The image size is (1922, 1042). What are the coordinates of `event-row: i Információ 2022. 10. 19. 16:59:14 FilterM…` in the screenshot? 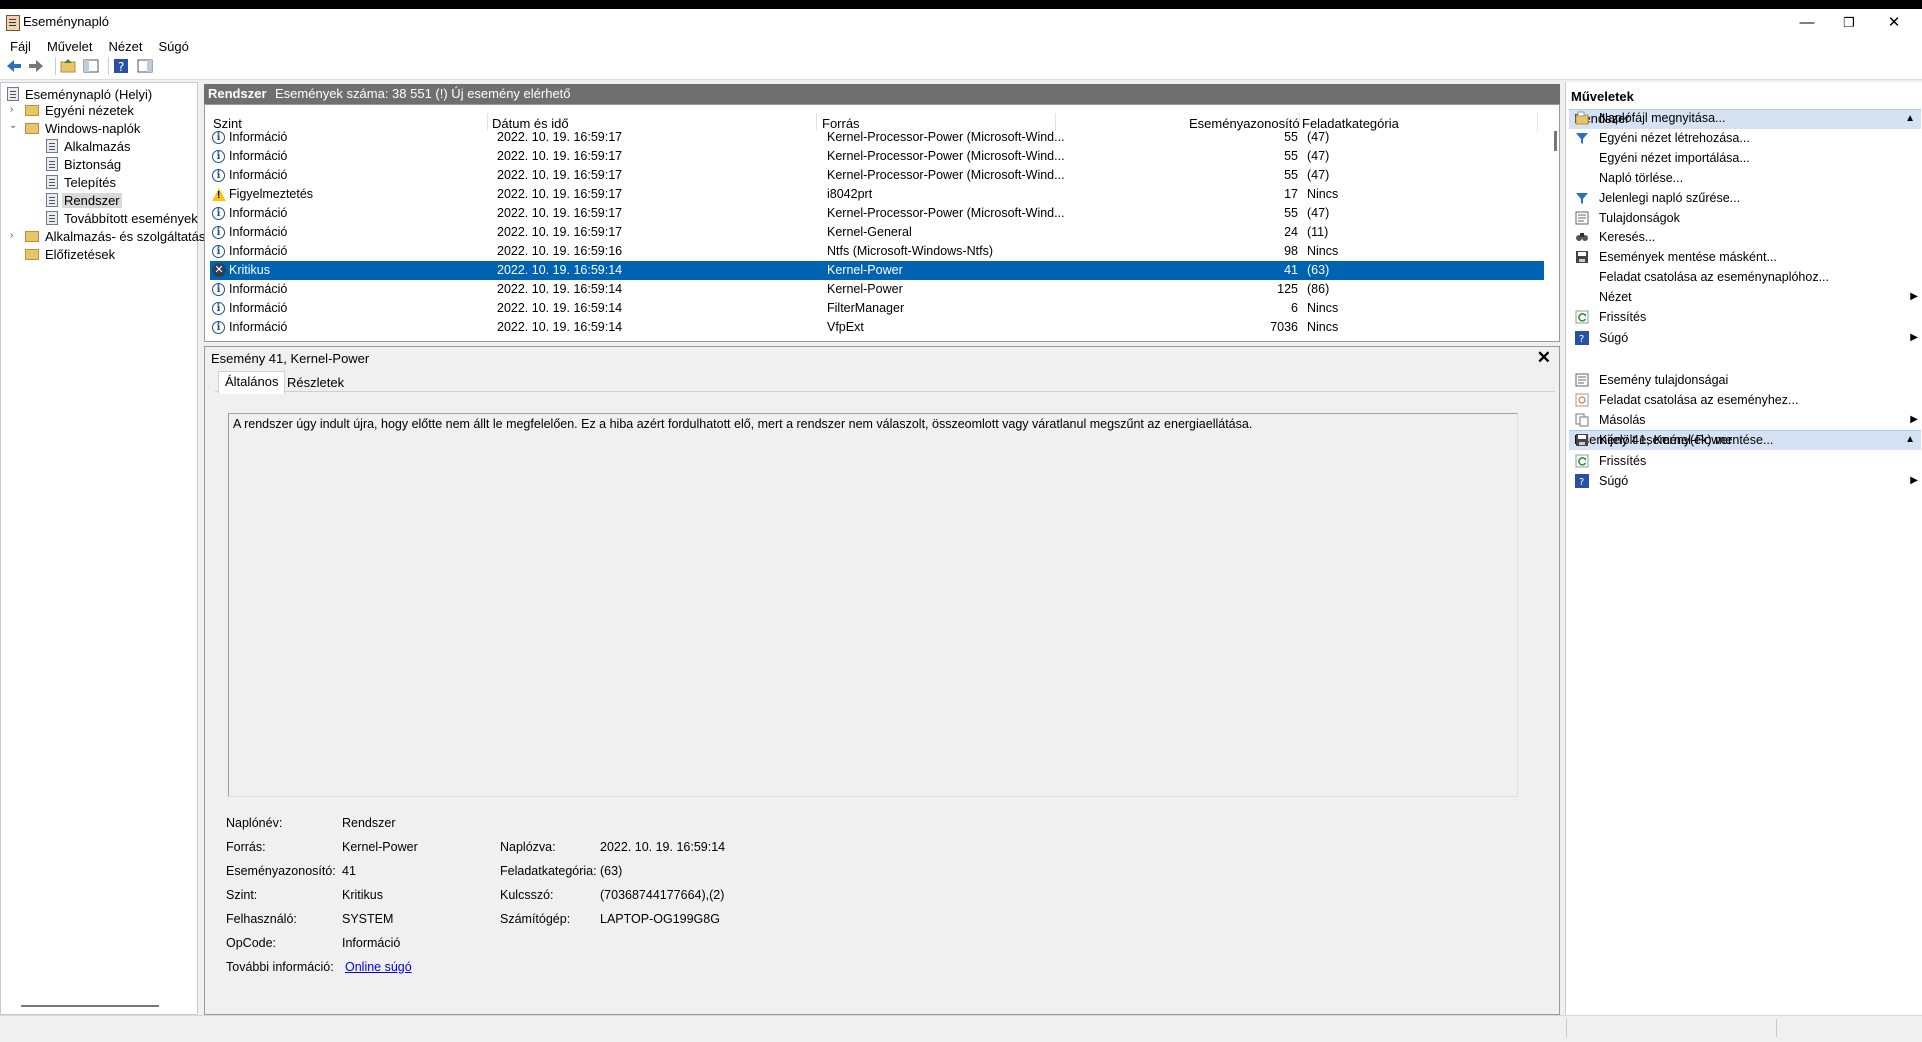 It's located at (877, 308).